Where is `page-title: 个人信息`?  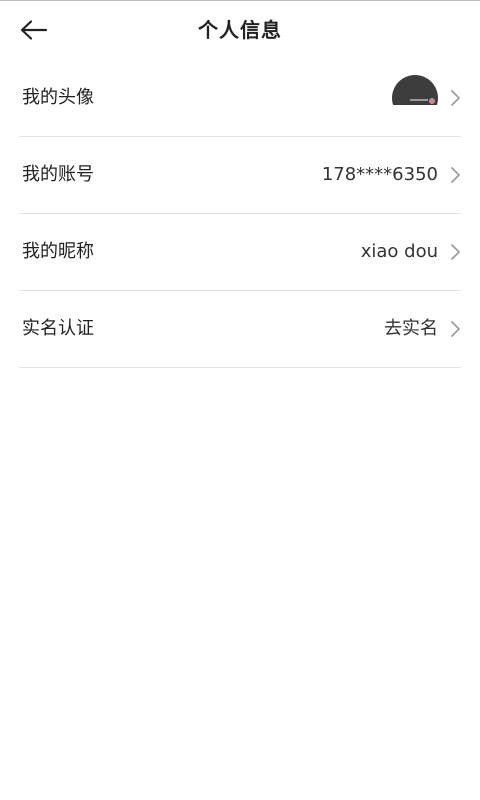
page-title: 个人信息 is located at coordinates (240, 30).